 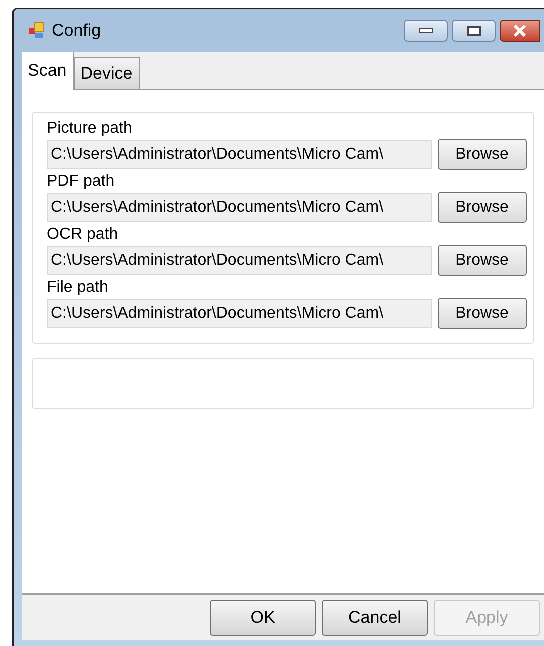 What do you see at coordinates (48, 71) in the screenshot?
I see `tab: Scan` at bounding box center [48, 71].